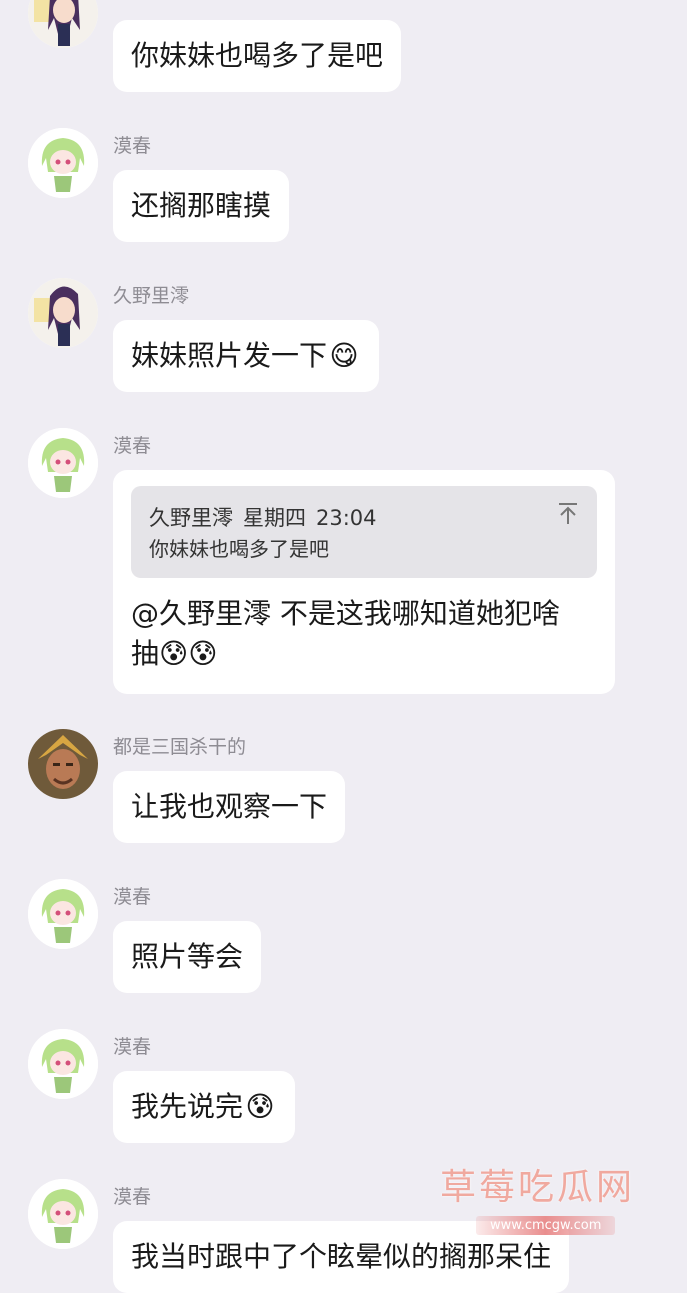  I want to click on message-text: 你妹妹也喝多了是吧, so click(257, 55).